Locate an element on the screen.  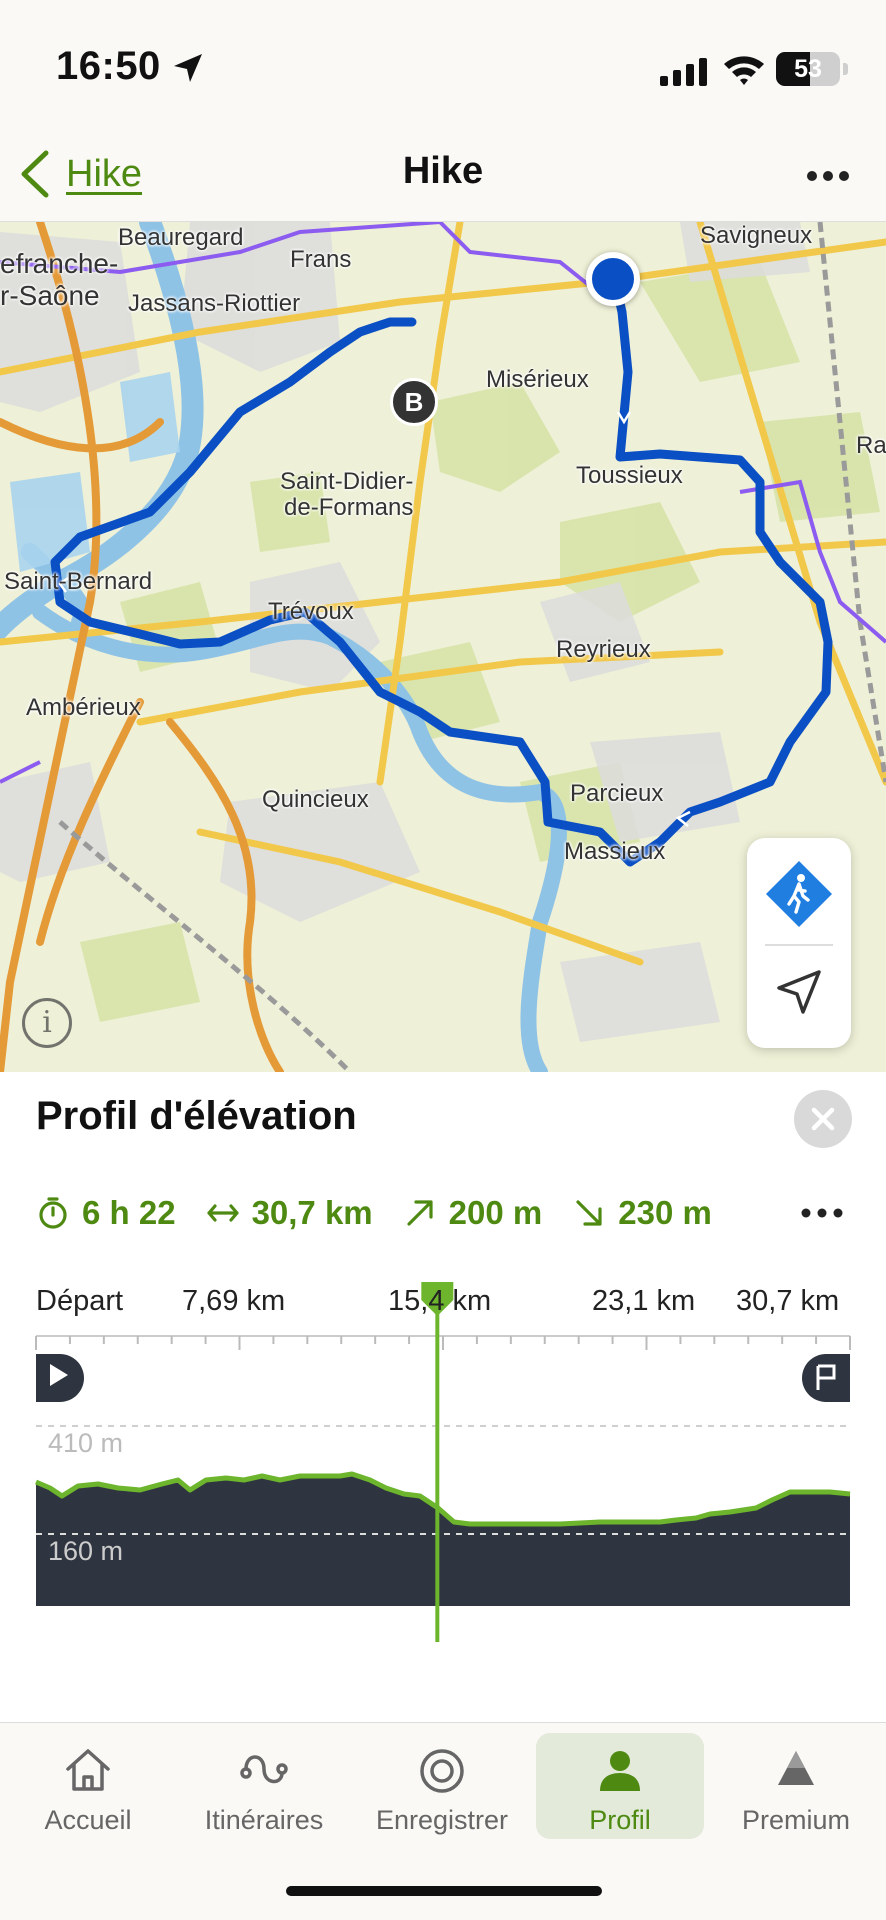
distance-value: 30,7 km is located at coordinates (312, 1212).